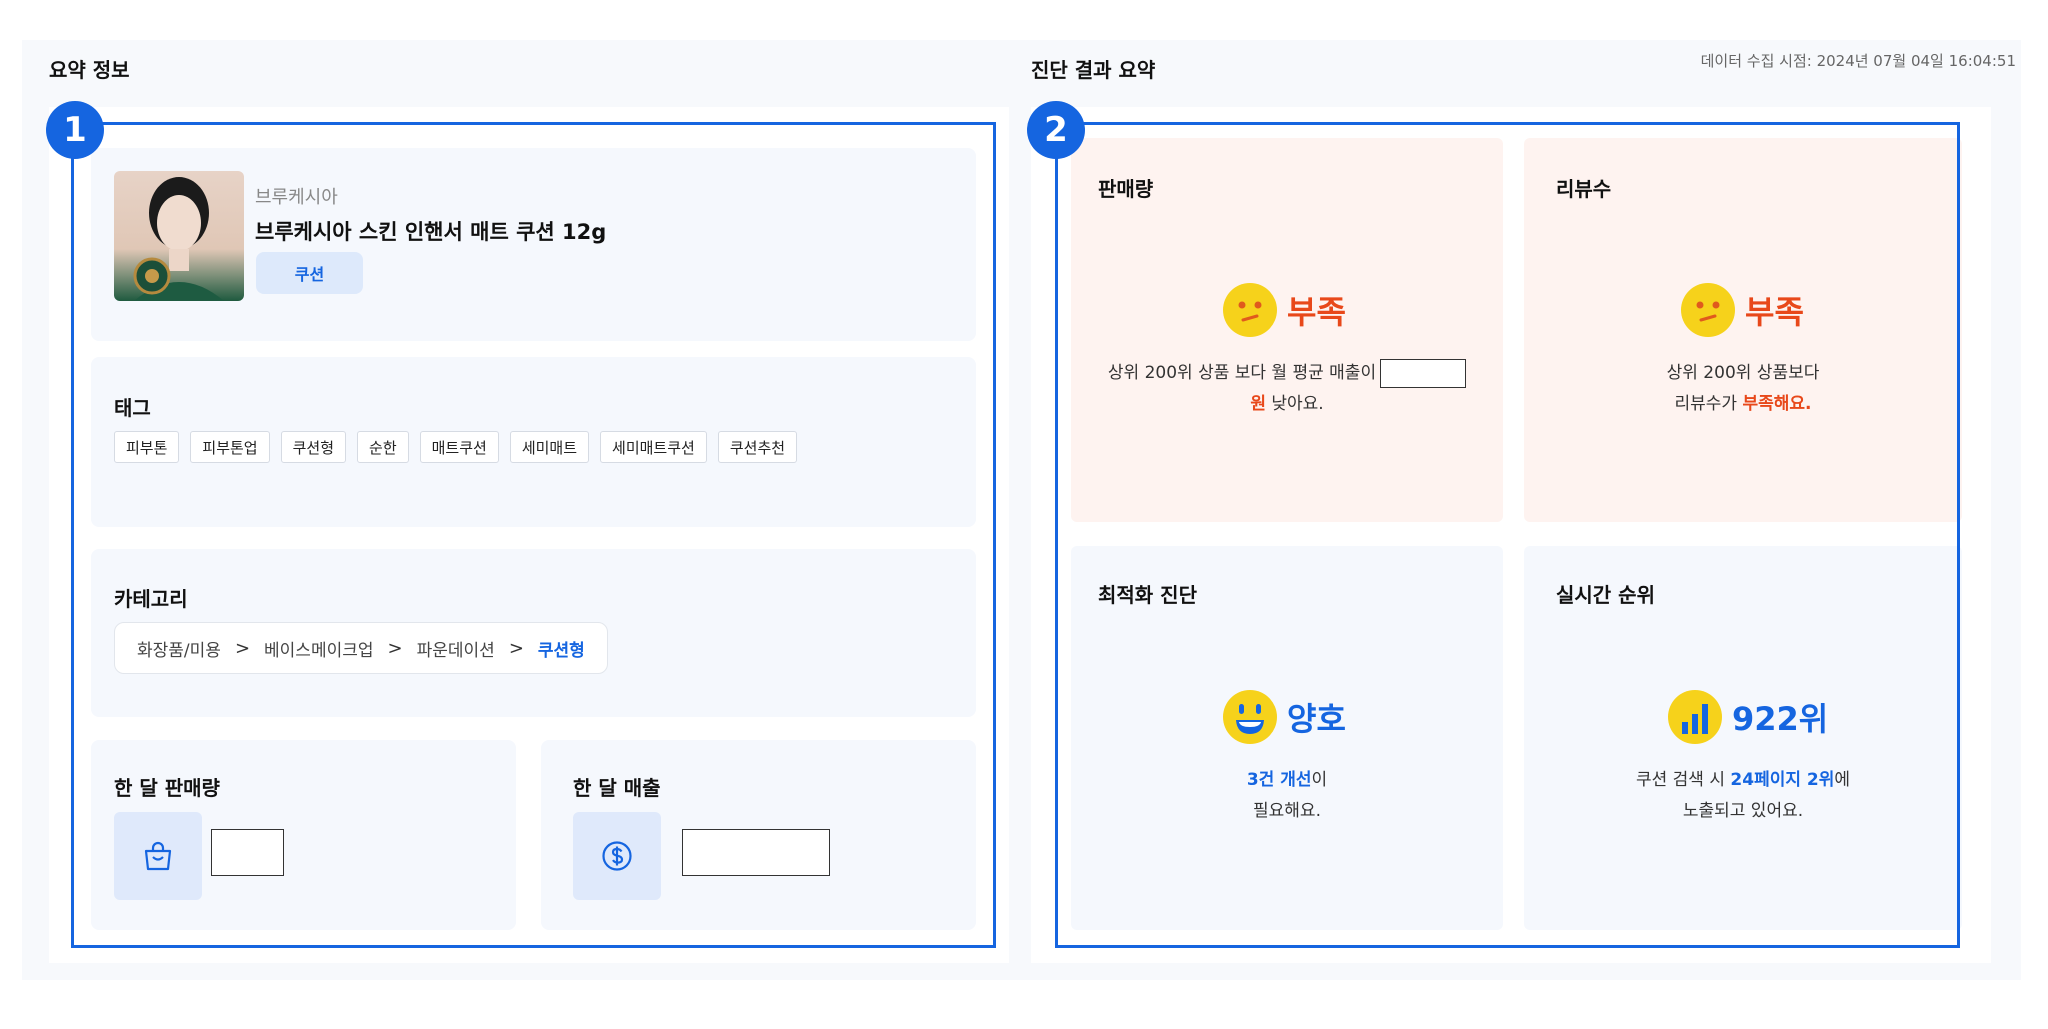 The image size is (2048, 1029). Describe the element at coordinates (1093, 70) in the screenshot. I see `diagnosis-section-title: 진단 결과 요약` at that location.